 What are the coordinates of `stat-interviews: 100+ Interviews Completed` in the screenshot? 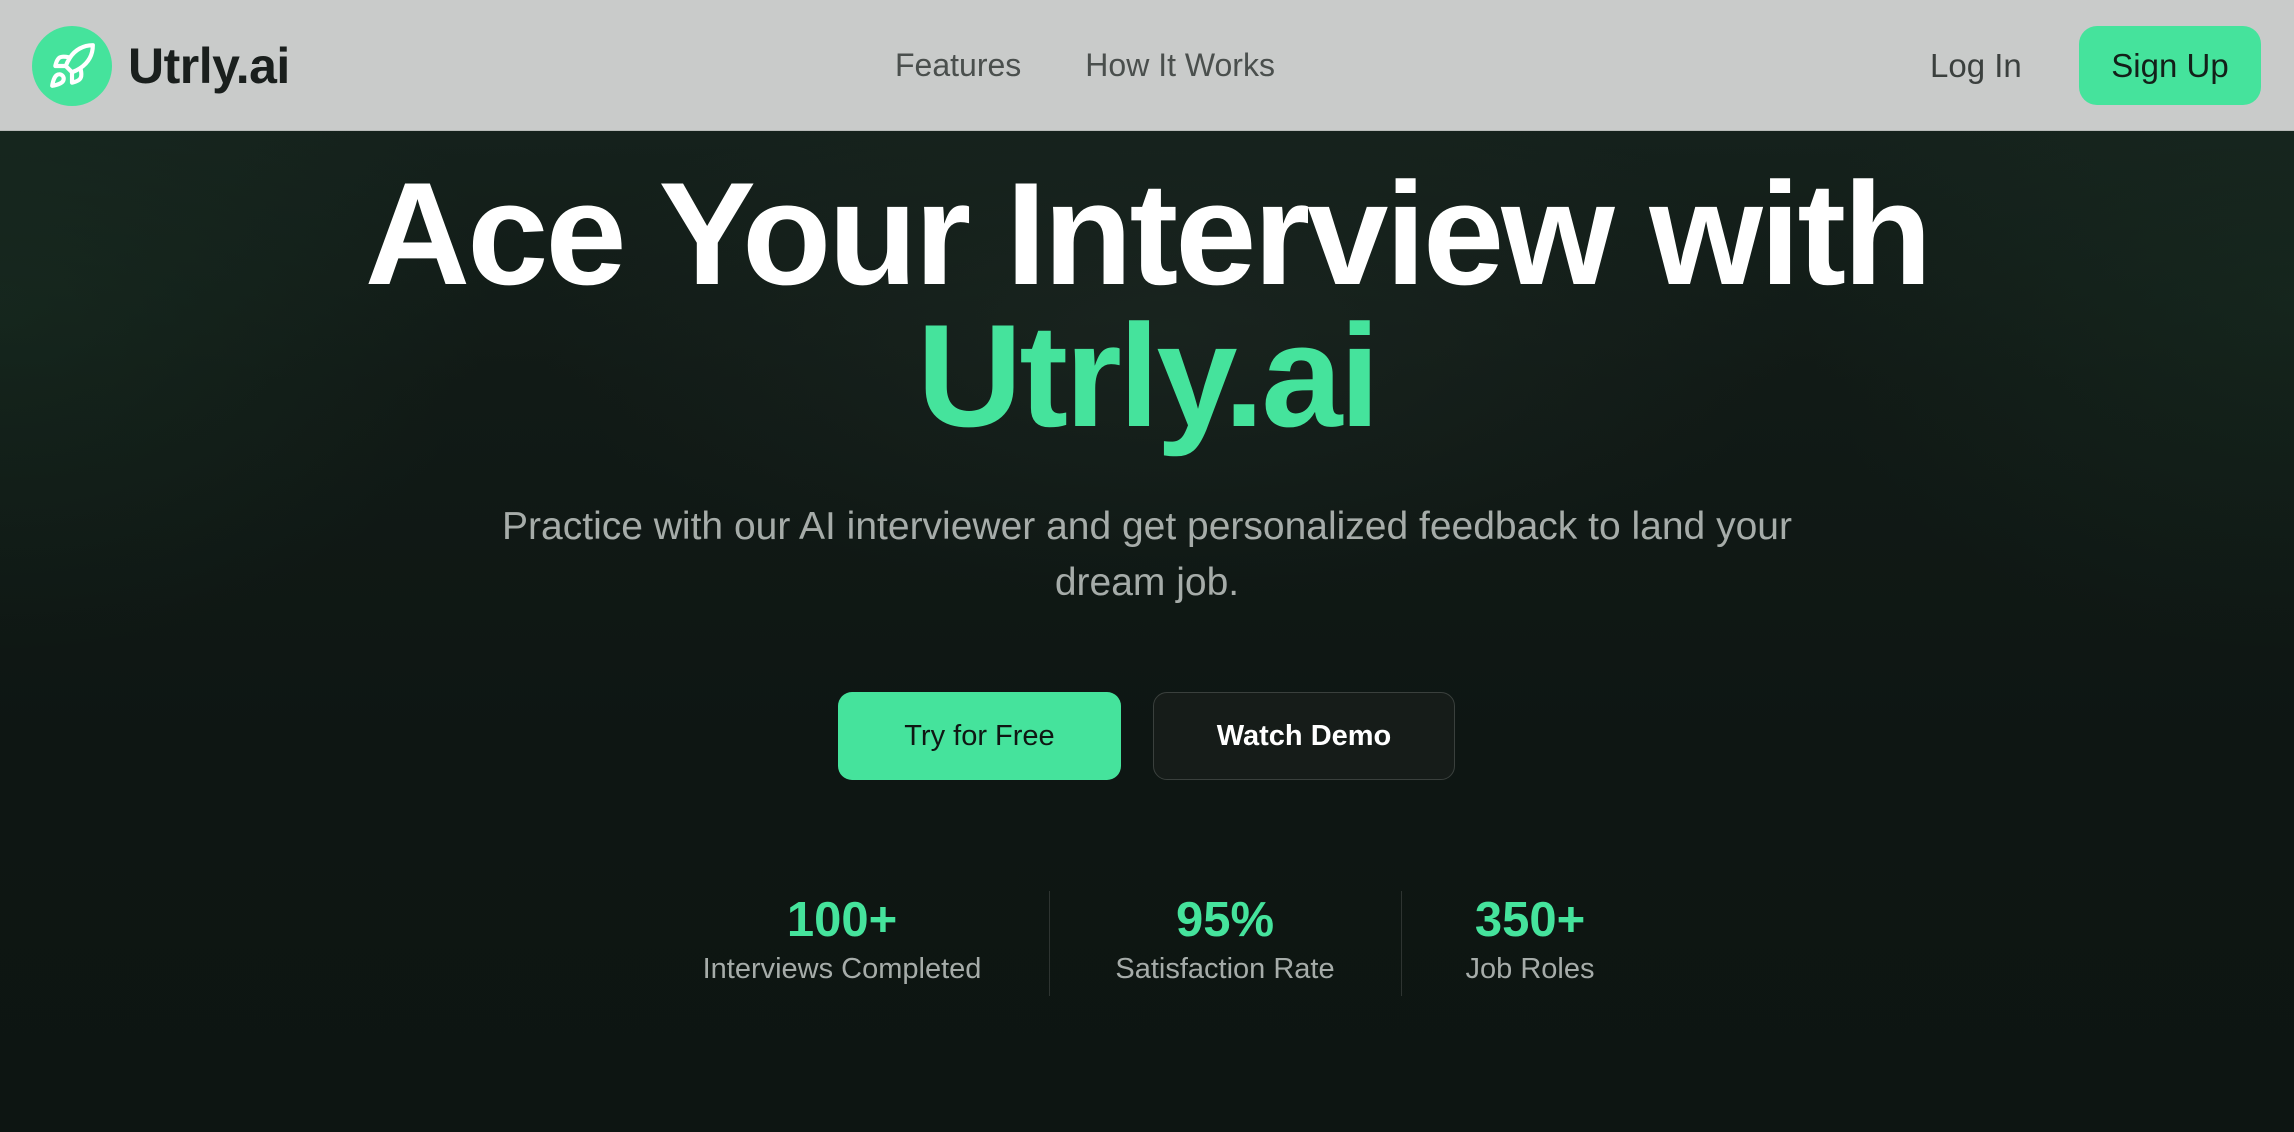 It's located at (842, 871).